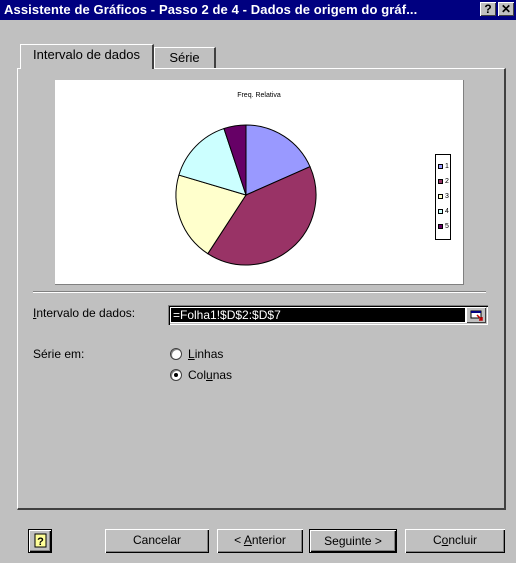 This screenshot has width=516, height=563. I want to click on close-button: ✕, so click(506, 9).